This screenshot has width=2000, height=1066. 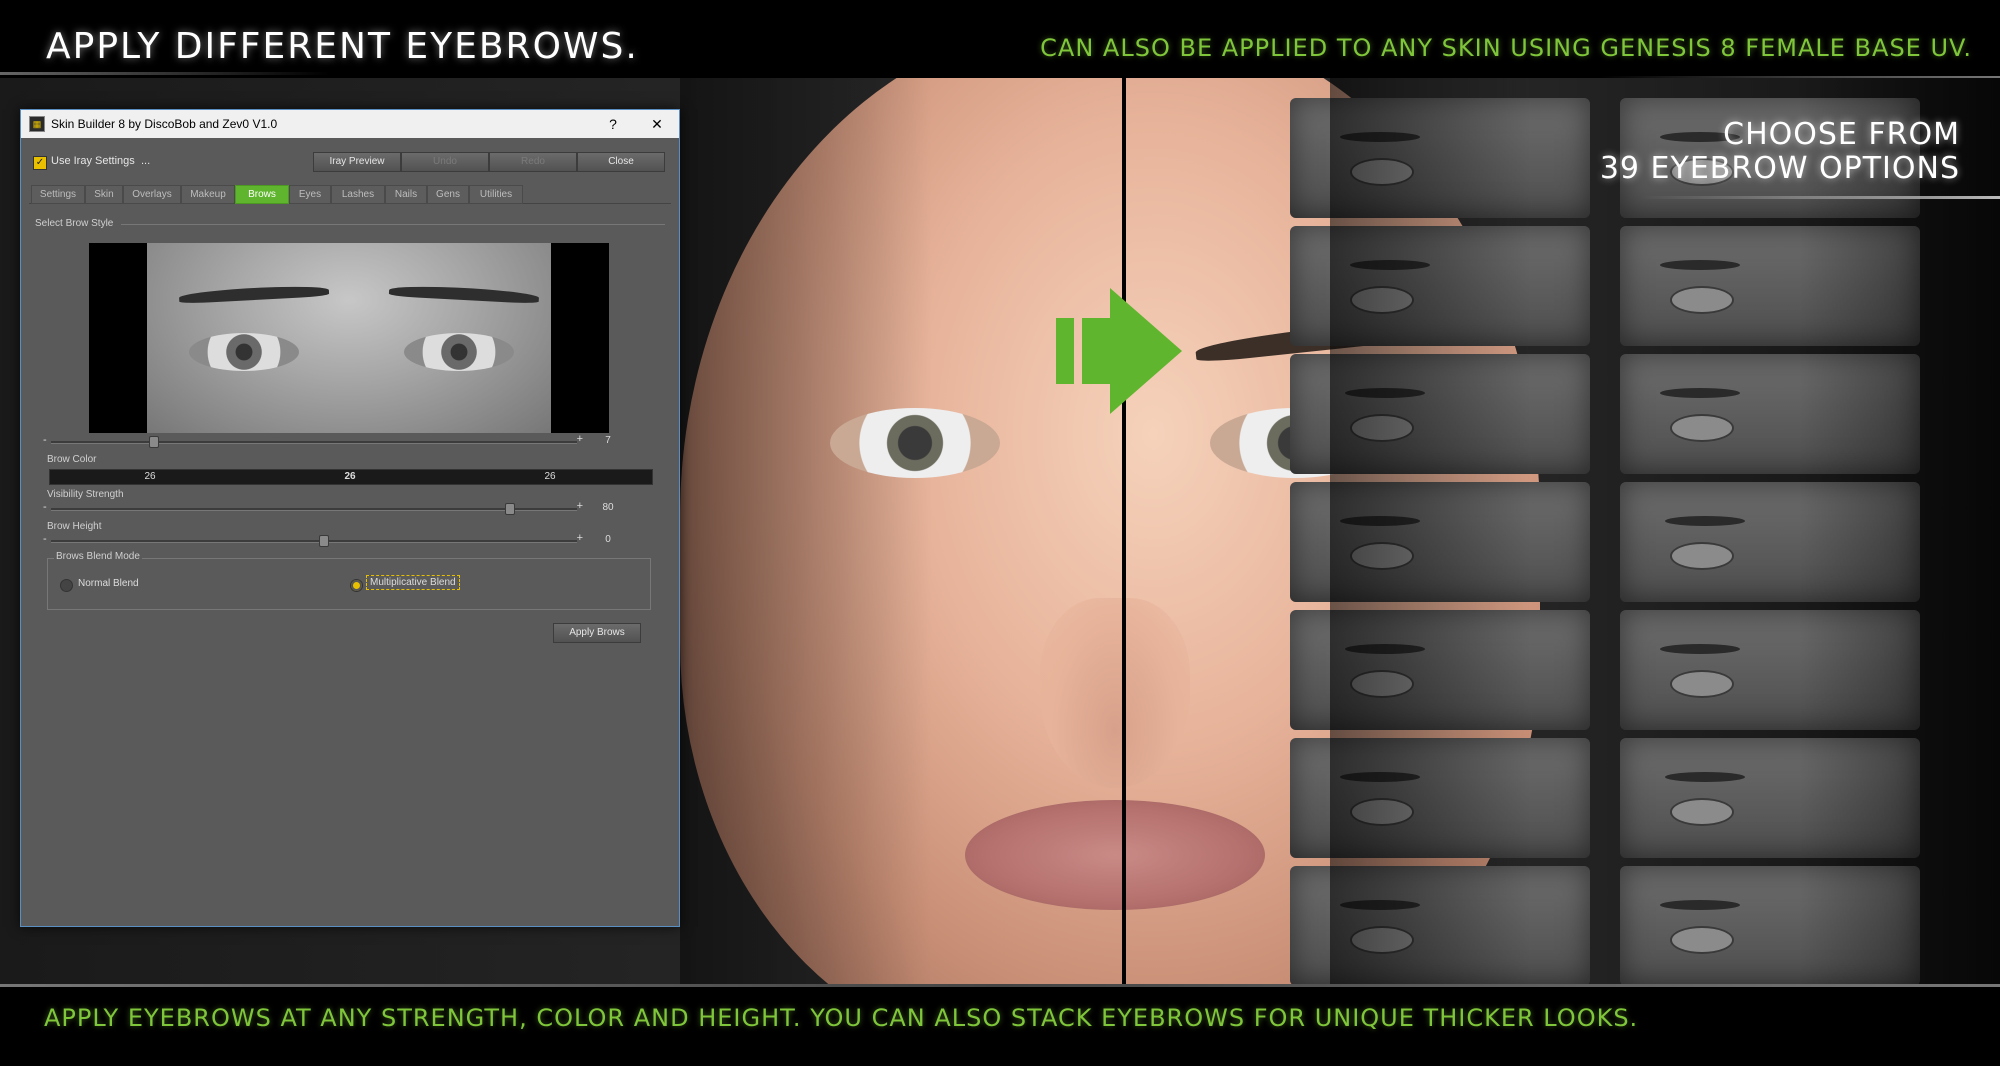 What do you see at coordinates (244, 352) in the screenshot?
I see `preview-eye-left` at bounding box center [244, 352].